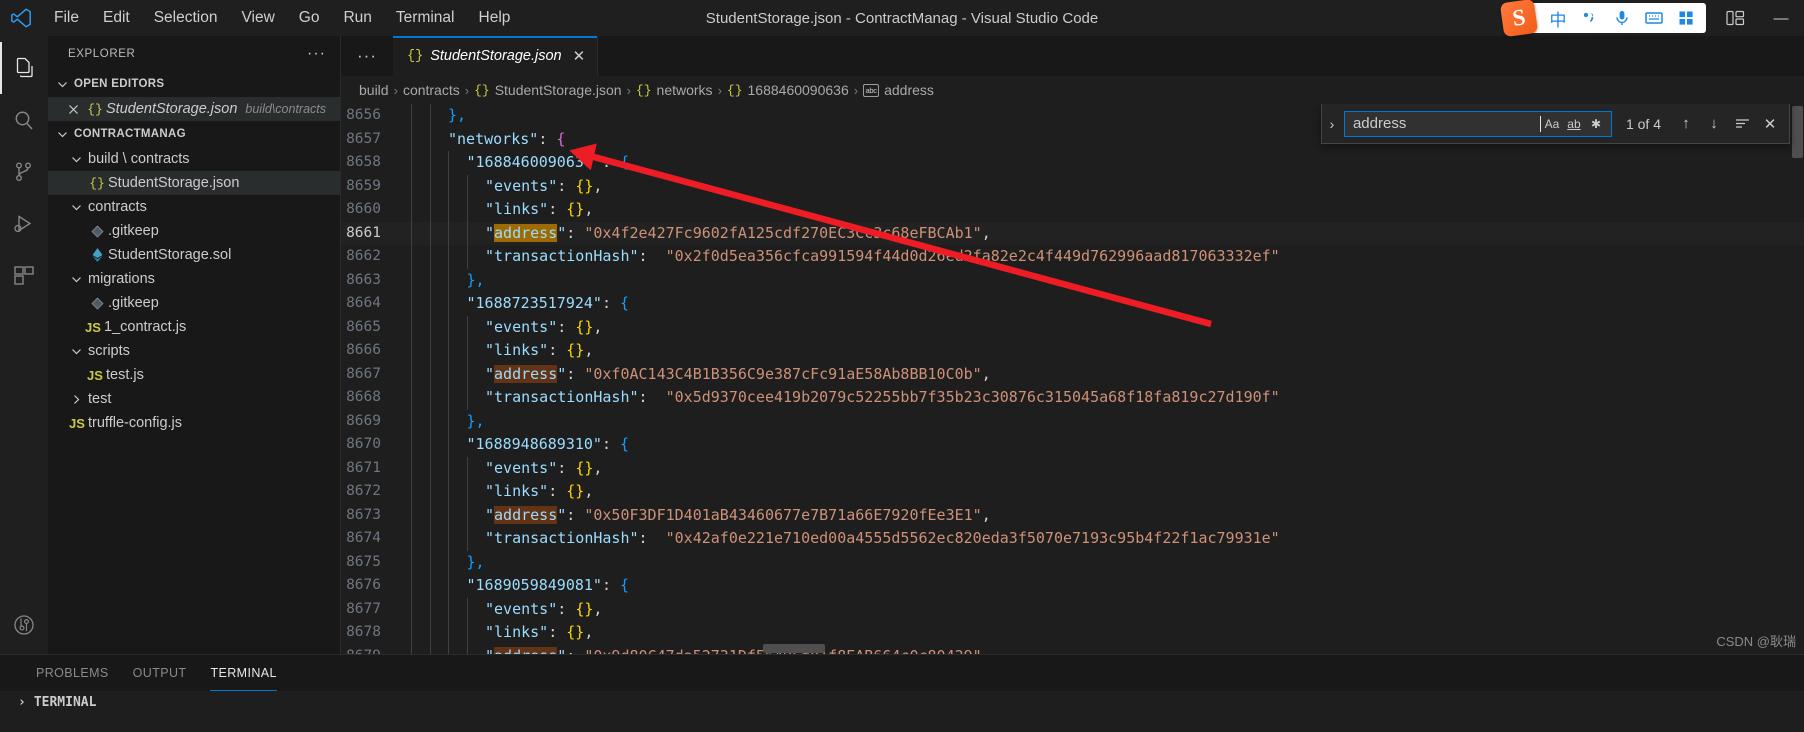  I want to click on find-input: address Aa ab ✱, so click(1477, 123).